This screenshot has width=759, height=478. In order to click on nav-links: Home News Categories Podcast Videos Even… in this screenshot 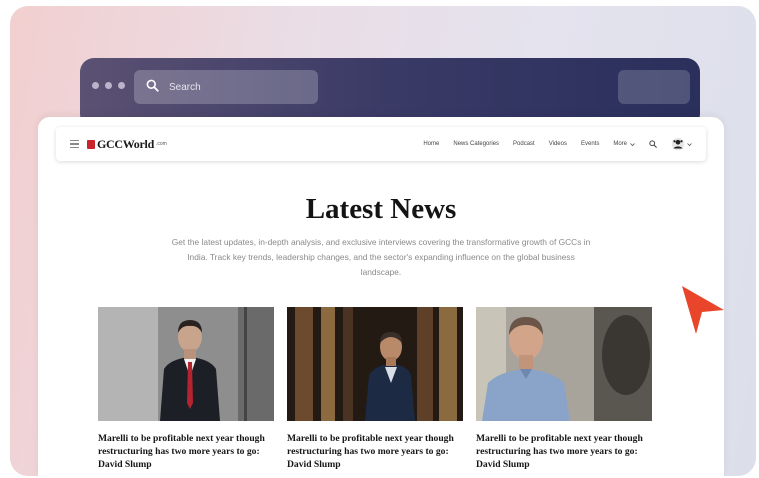, I will do `click(557, 144)`.